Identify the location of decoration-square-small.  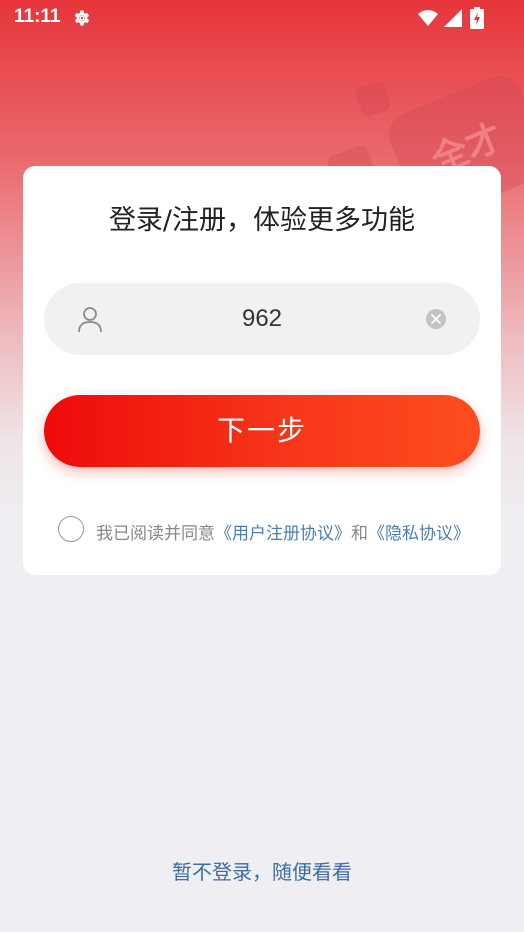
(373, 99).